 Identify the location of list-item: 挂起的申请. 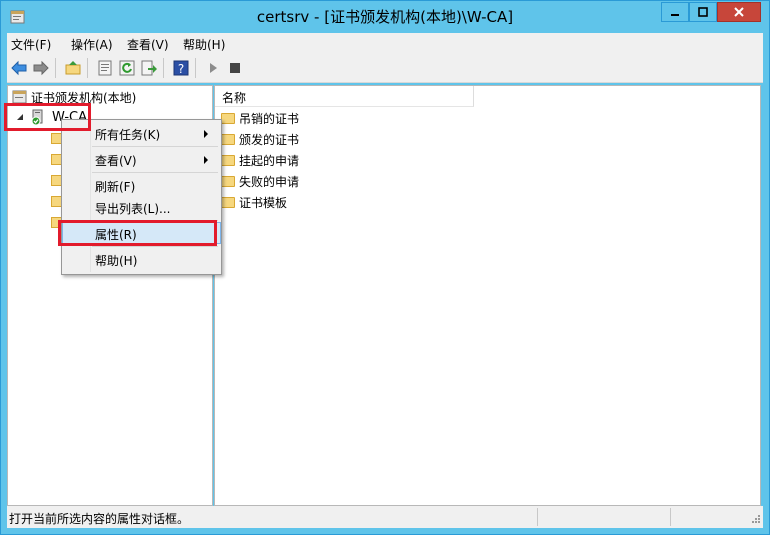
(260, 160).